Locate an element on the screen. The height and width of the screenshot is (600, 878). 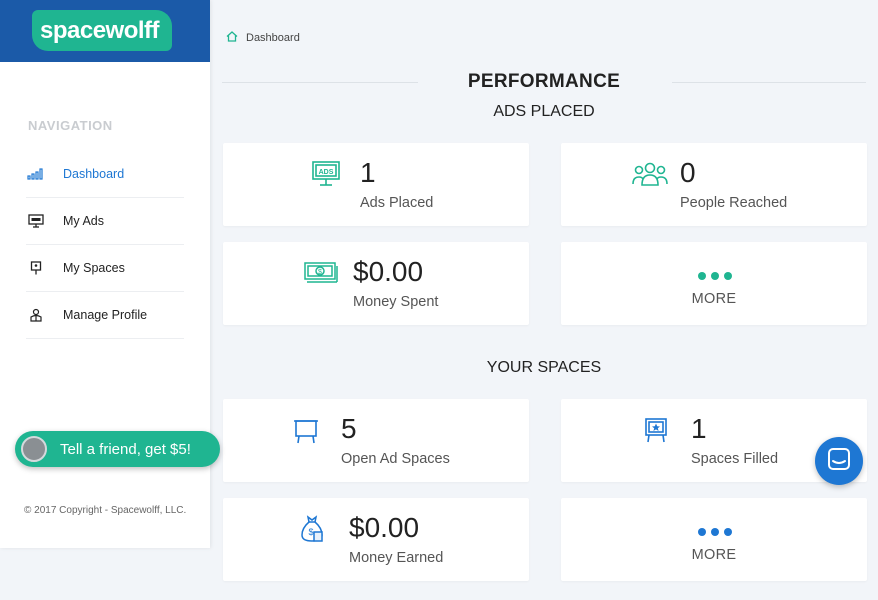
stat-card-open-ad-spaces: 5 Open Ad Spaces is located at coordinates (376, 440).